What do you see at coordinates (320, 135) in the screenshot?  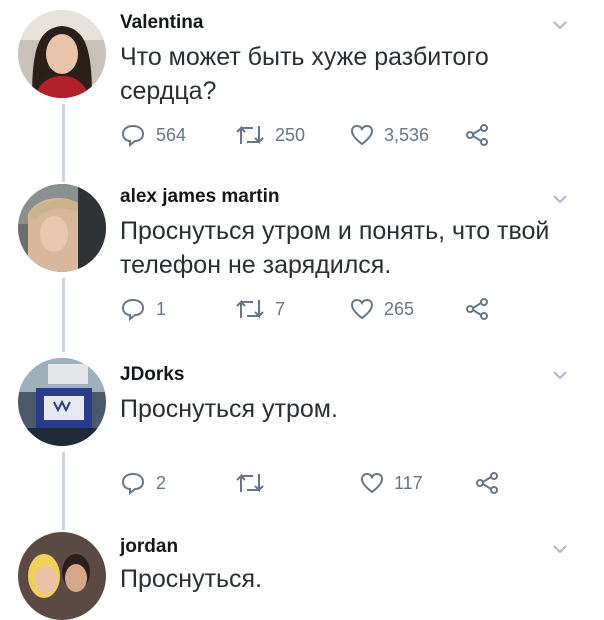 I see `tweet-actions: 564 250 3,536` at bounding box center [320, 135].